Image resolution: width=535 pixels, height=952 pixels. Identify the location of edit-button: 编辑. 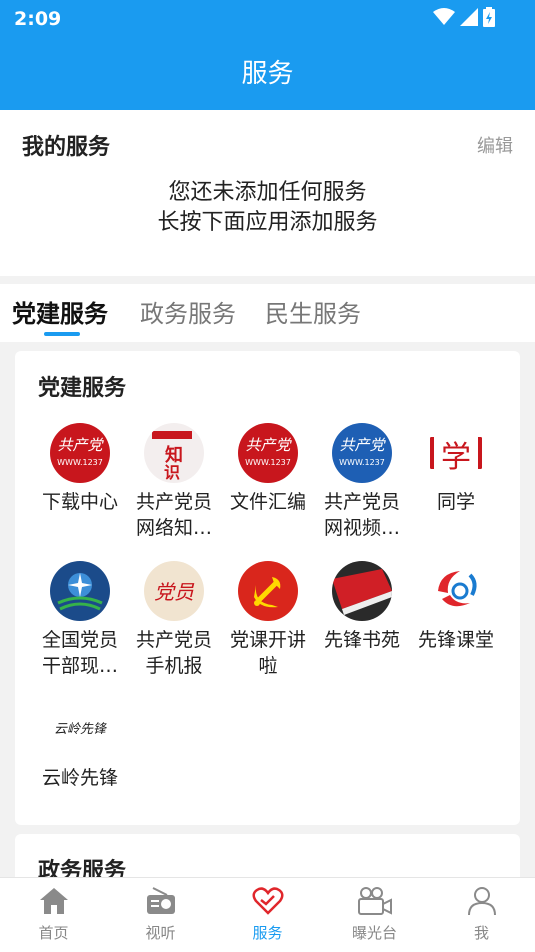
(495, 145).